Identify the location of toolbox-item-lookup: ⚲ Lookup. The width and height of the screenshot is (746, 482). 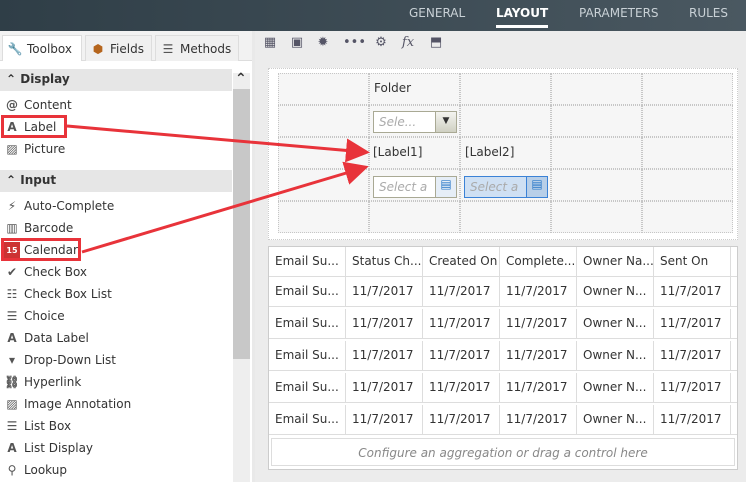
(35, 470).